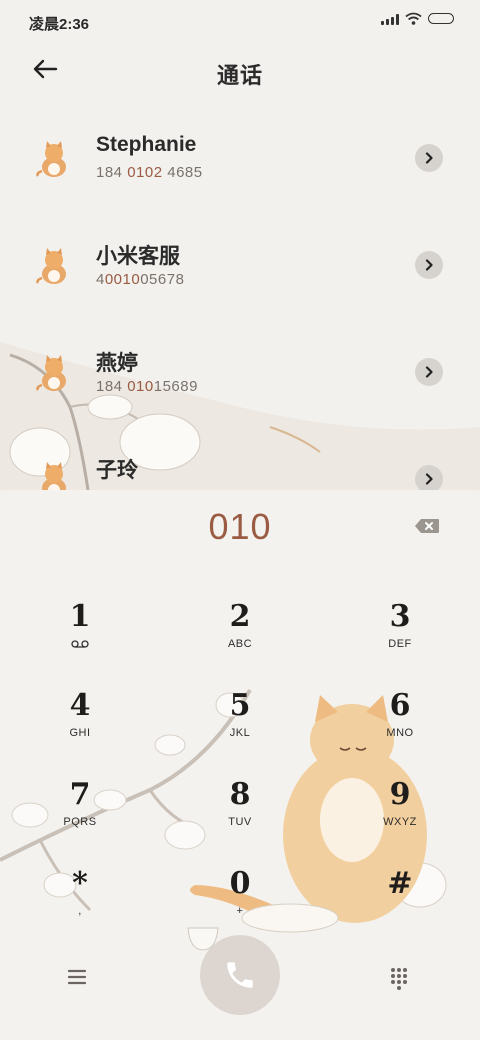  What do you see at coordinates (400, 906) in the screenshot?
I see `key-hash: #` at bounding box center [400, 906].